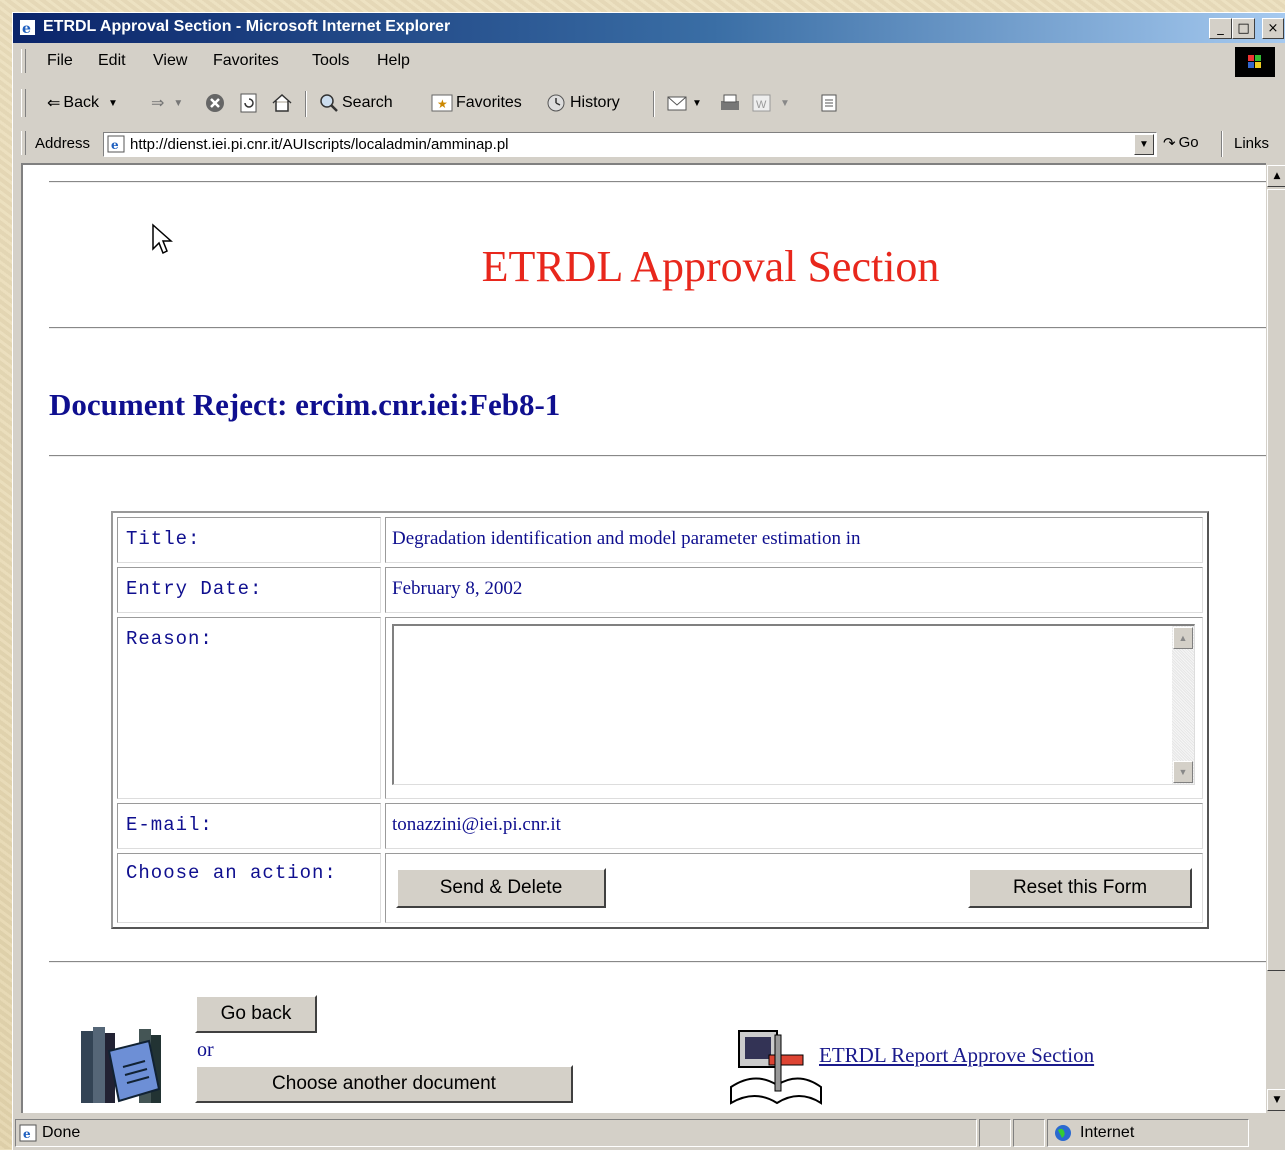  I want to click on globe-icon, so click(1063, 1133).